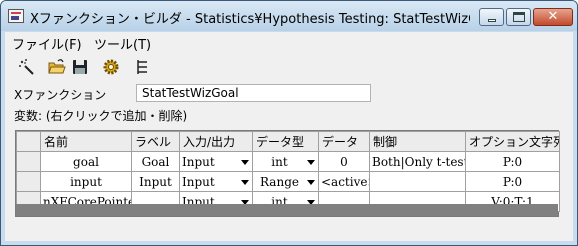 The height and width of the screenshot is (246, 578). Describe the element at coordinates (417, 161) in the screenshot. I see `cell-control: Both|Only t-test` at that location.